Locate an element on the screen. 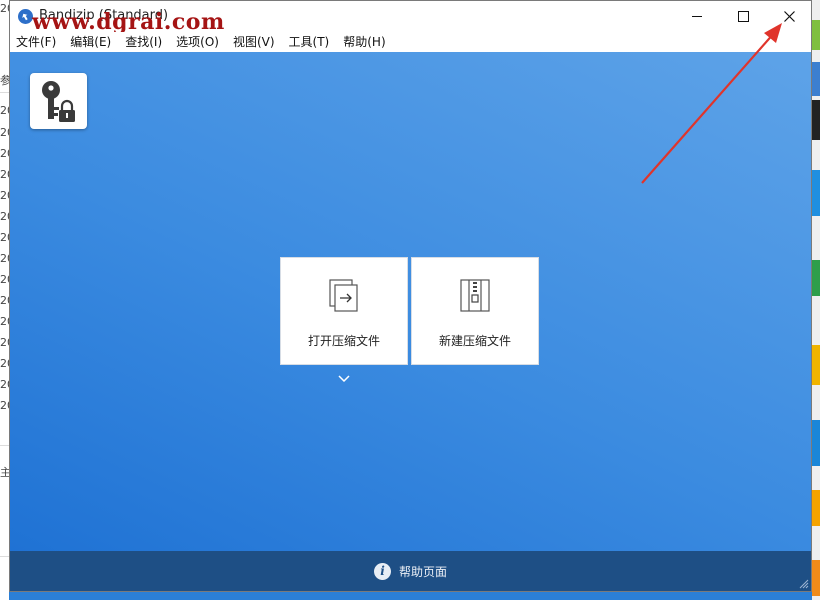 The width and height of the screenshot is (820, 600). close-icon is located at coordinates (789, 16).